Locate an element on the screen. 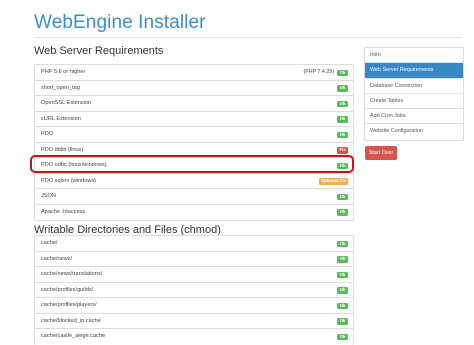 Image resolution: width=474 pixels, height=345 pixels. requirement-row: PDO sqlsrv (windows) Optional Fix is located at coordinates (194, 181).